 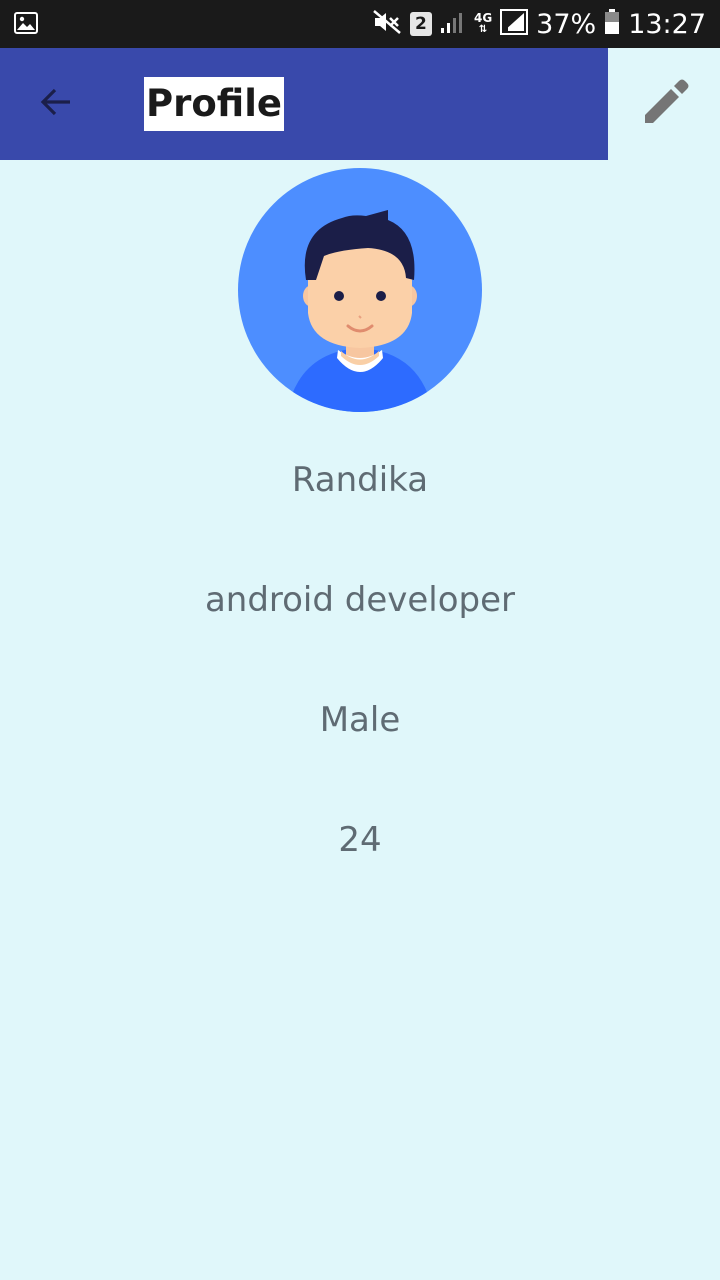 I want to click on arrow-back-icon, so click(x=56, y=104).